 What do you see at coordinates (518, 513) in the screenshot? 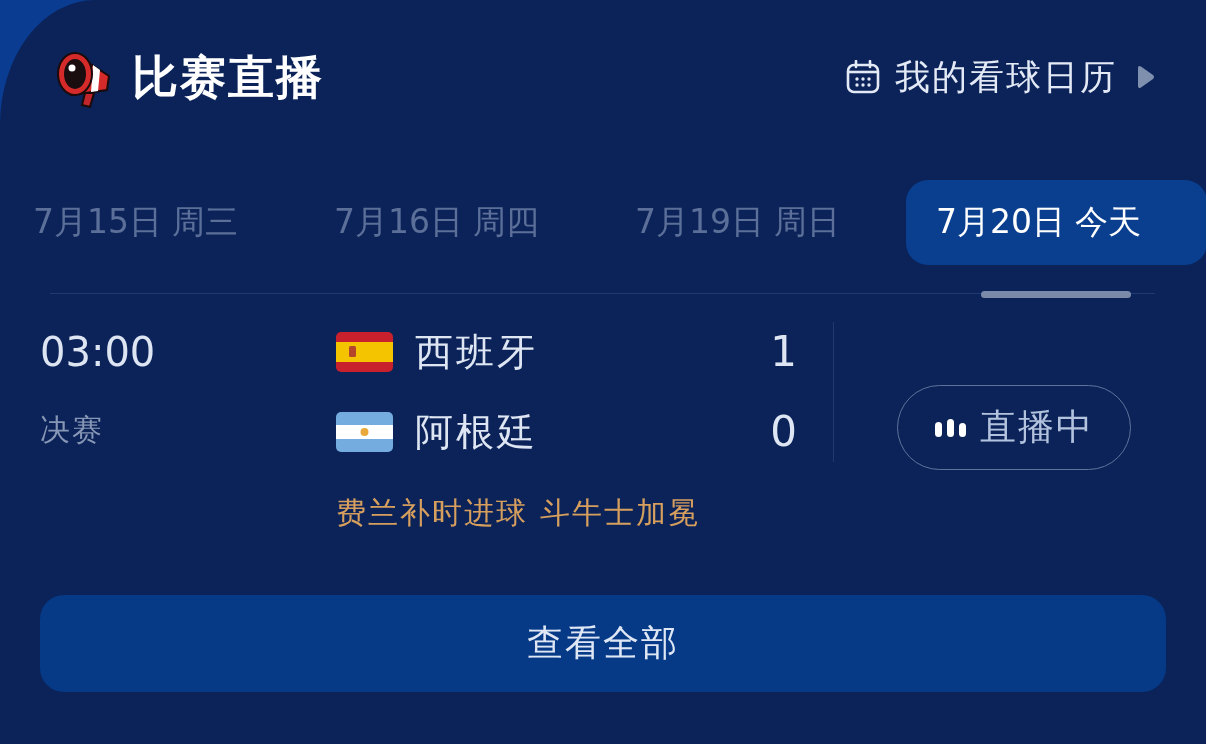
I see `match-note: 费兰补时进球 斗牛士加冕` at bounding box center [518, 513].